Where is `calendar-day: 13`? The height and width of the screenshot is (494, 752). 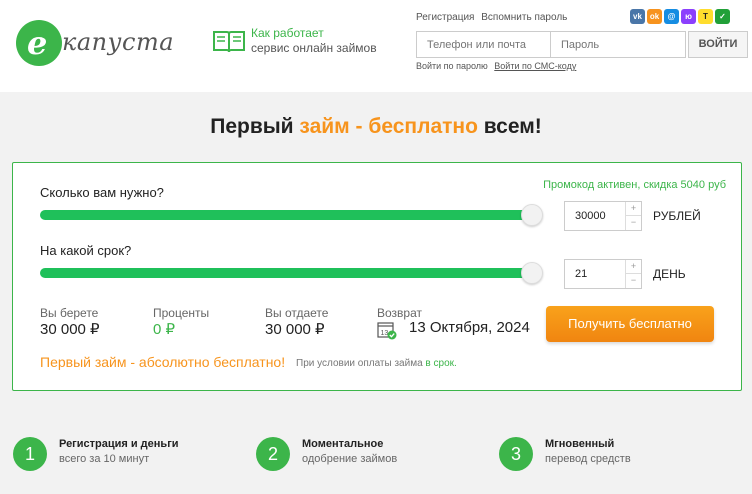 calendar-day: 13 is located at coordinates (385, 333).